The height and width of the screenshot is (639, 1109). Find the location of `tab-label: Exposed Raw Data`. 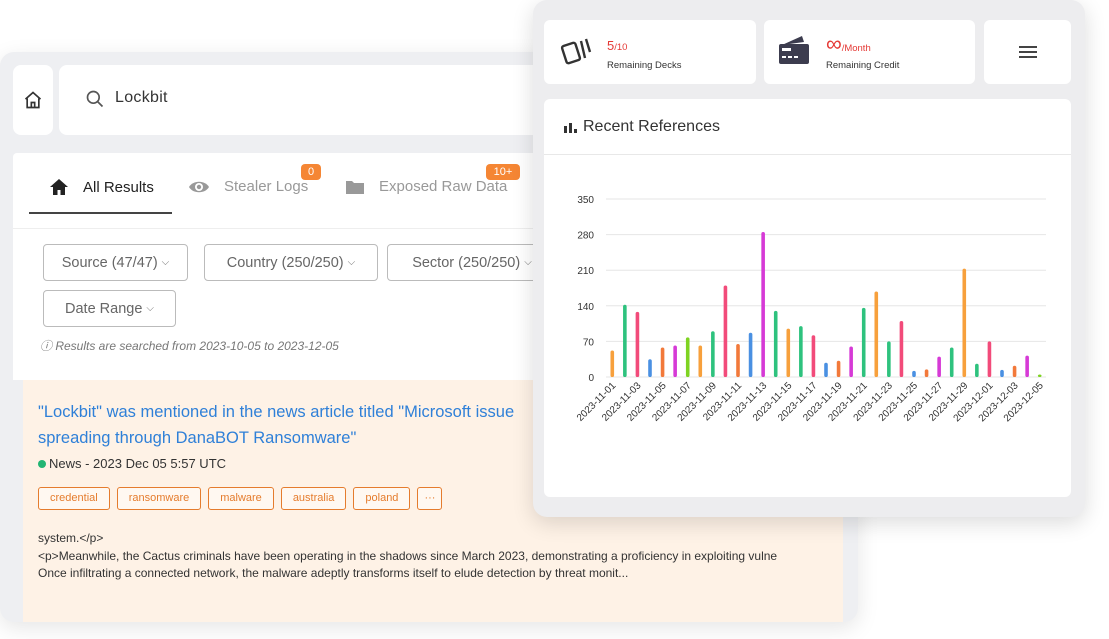

tab-label: Exposed Raw Data is located at coordinates (443, 186).